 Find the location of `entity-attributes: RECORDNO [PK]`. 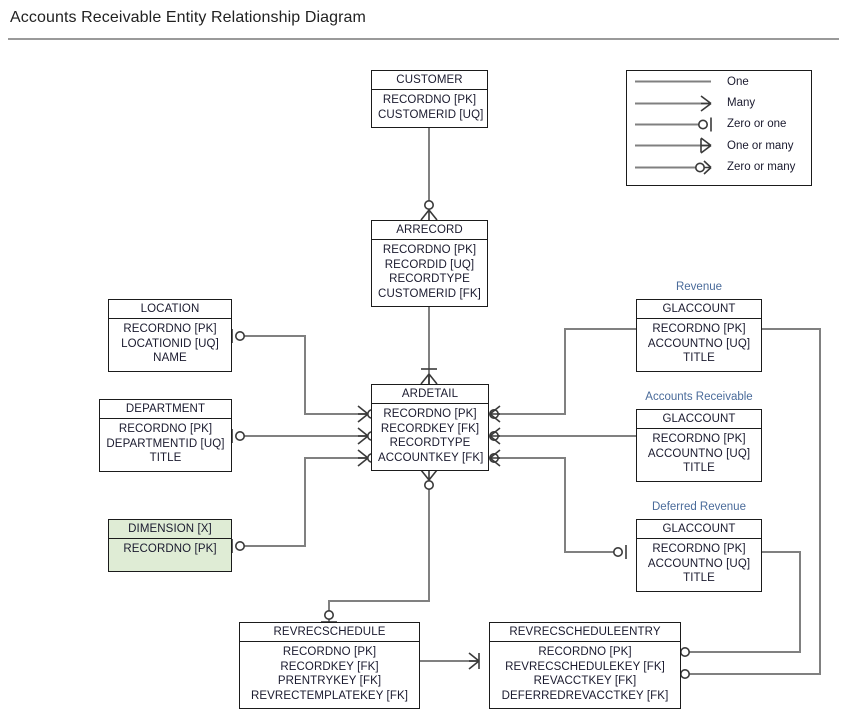

entity-attributes: RECORDNO [PK] is located at coordinates (170, 550).